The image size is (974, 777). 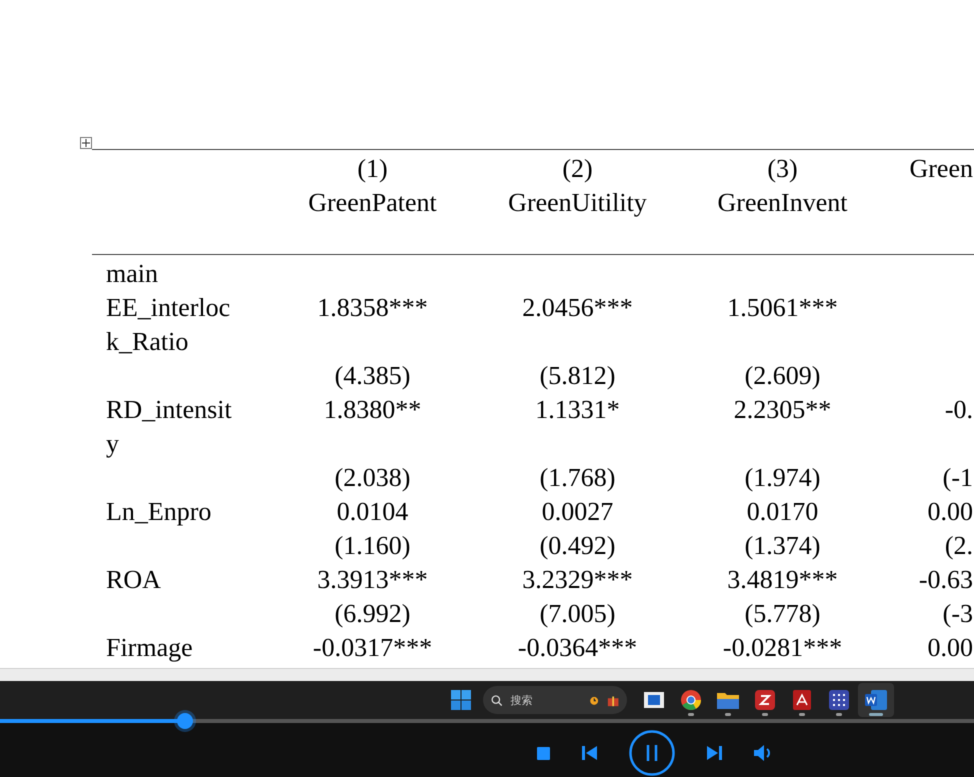 I want to click on table-cell-text: (6.992), so click(x=372, y=614).